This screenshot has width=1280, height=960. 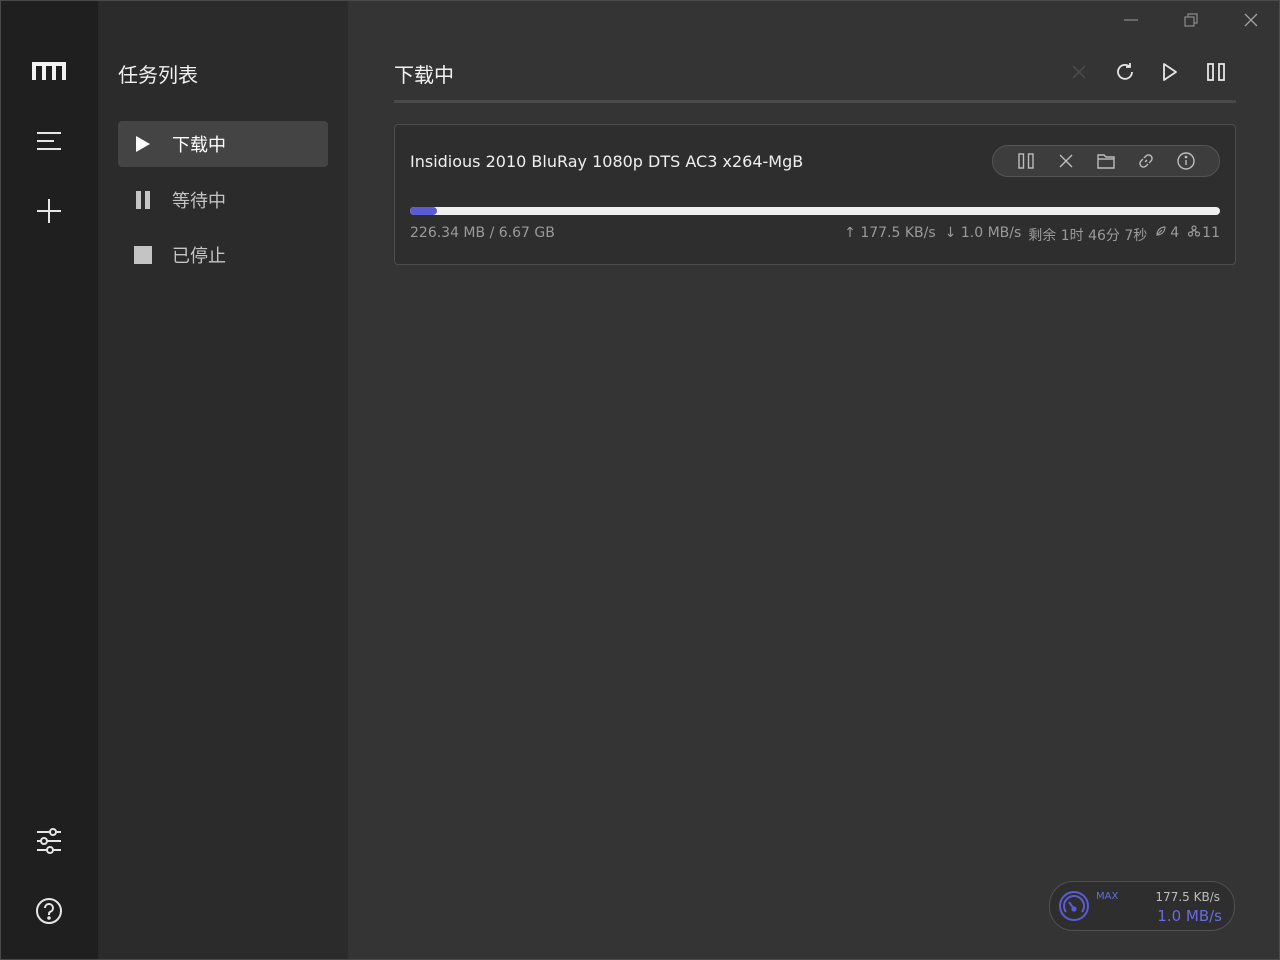 What do you see at coordinates (158, 75) in the screenshot?
I see `panel-title: 任务列表` at bounding box center [158, 75].